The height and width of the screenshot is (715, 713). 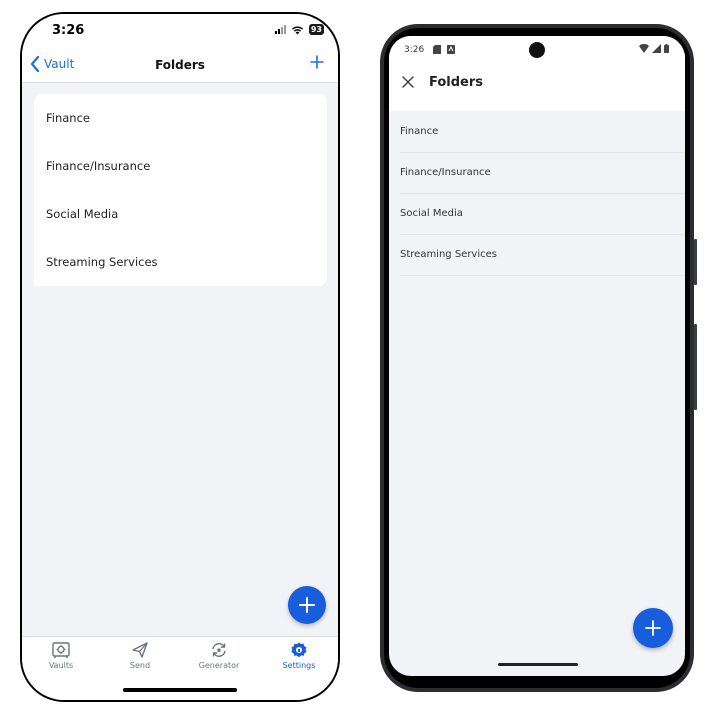 I want to click on tab-send: Send, so click(x=140, y=655).